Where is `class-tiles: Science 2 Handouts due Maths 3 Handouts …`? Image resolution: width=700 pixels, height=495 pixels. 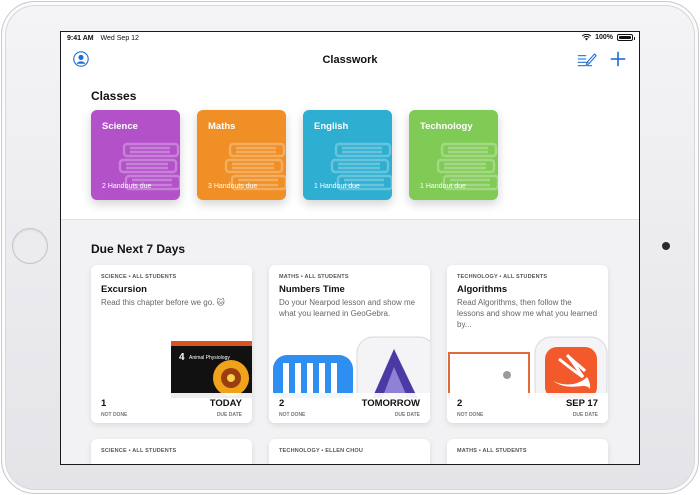
class-tiles: Science 2 Handouts due Maths 3 Handouts … is located at coordinates (294, 155).